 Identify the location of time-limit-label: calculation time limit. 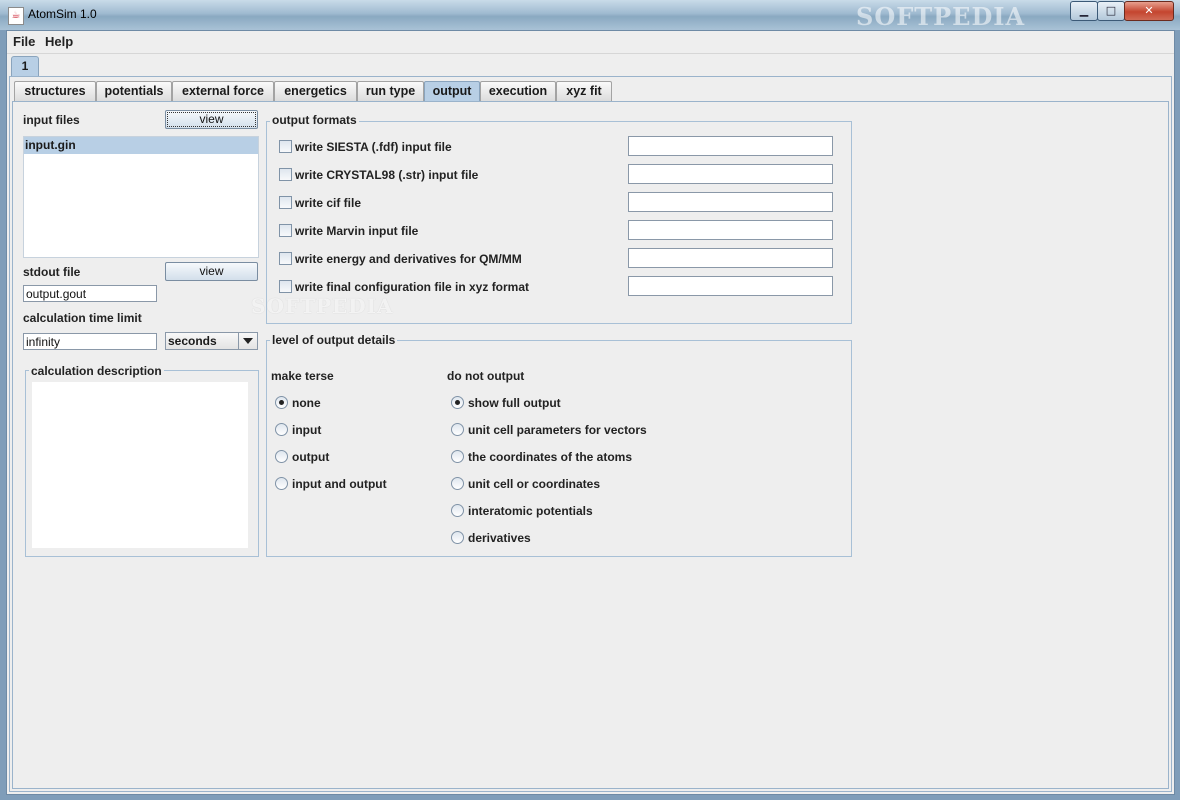
(82, 318).